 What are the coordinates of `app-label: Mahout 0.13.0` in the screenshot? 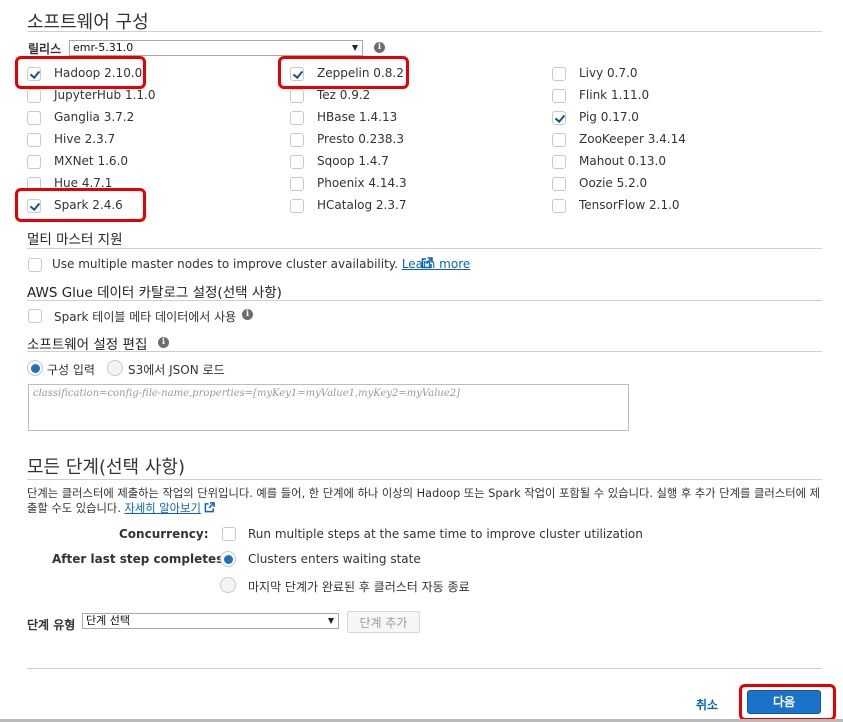 It's located at (622, 161).